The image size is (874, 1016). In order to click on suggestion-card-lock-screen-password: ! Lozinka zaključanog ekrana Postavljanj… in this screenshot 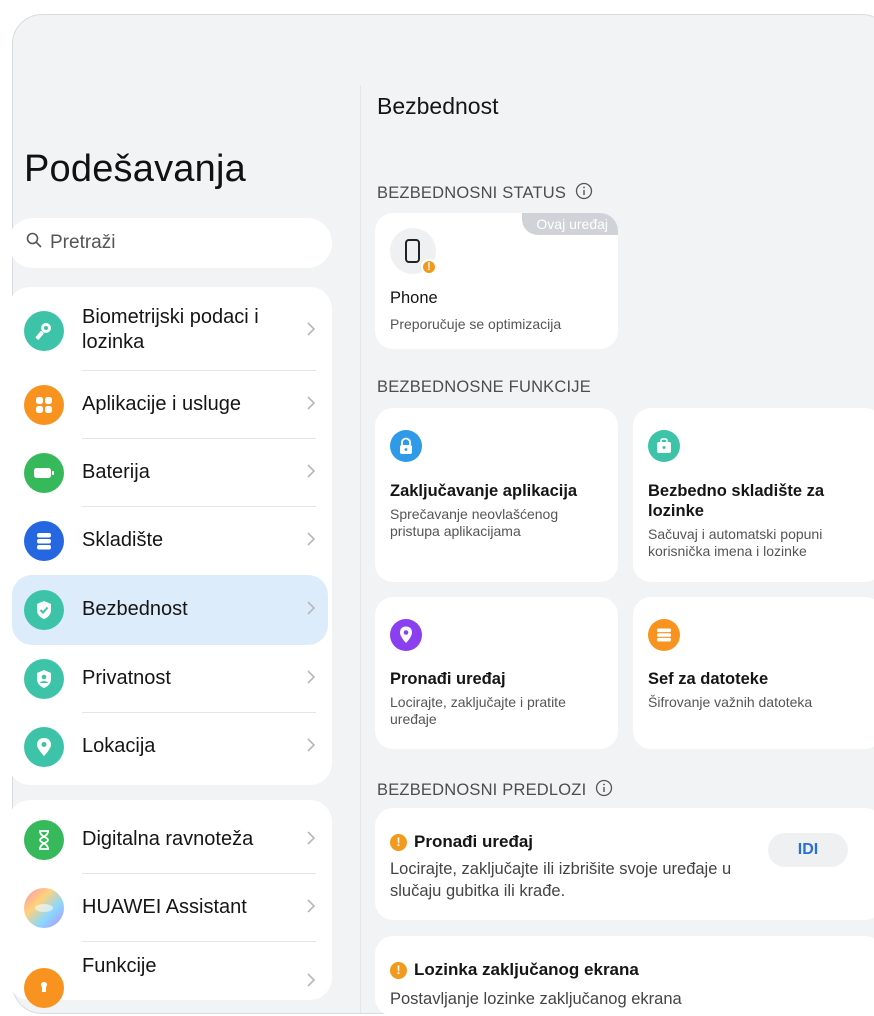, I will do `click(624, 976)`.